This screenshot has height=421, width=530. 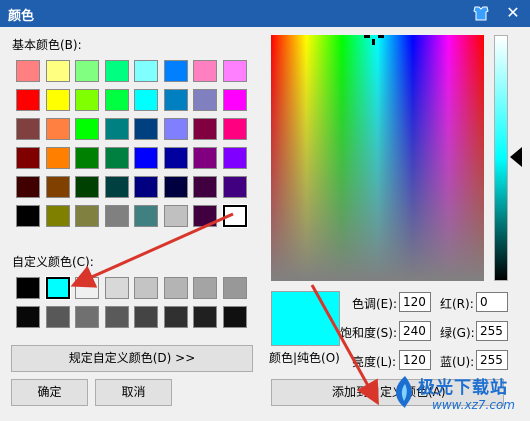 I want to click on blue-field: 255, so click(x=492, y=360).